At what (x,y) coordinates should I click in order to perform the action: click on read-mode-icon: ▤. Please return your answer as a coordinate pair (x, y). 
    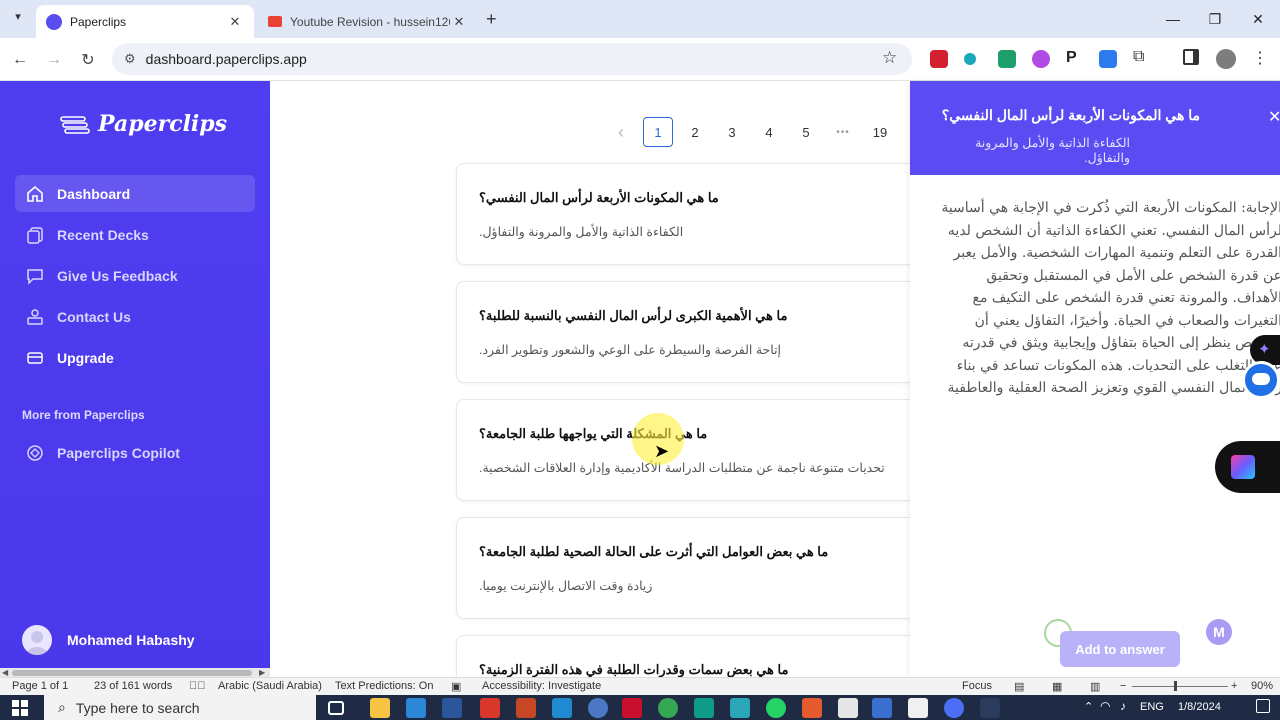
    Looking at the image, I should click on (1019, 686).